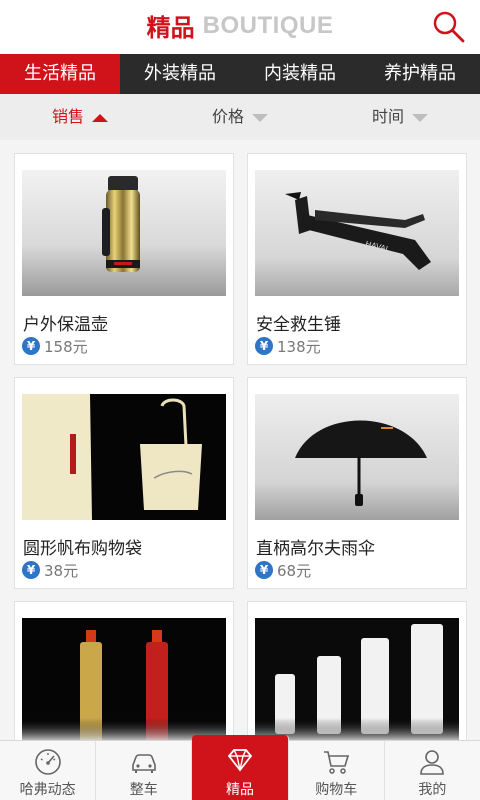 This screenshot has height=800, width=480. I want to click on product-price: 158元, so click(66, 346).